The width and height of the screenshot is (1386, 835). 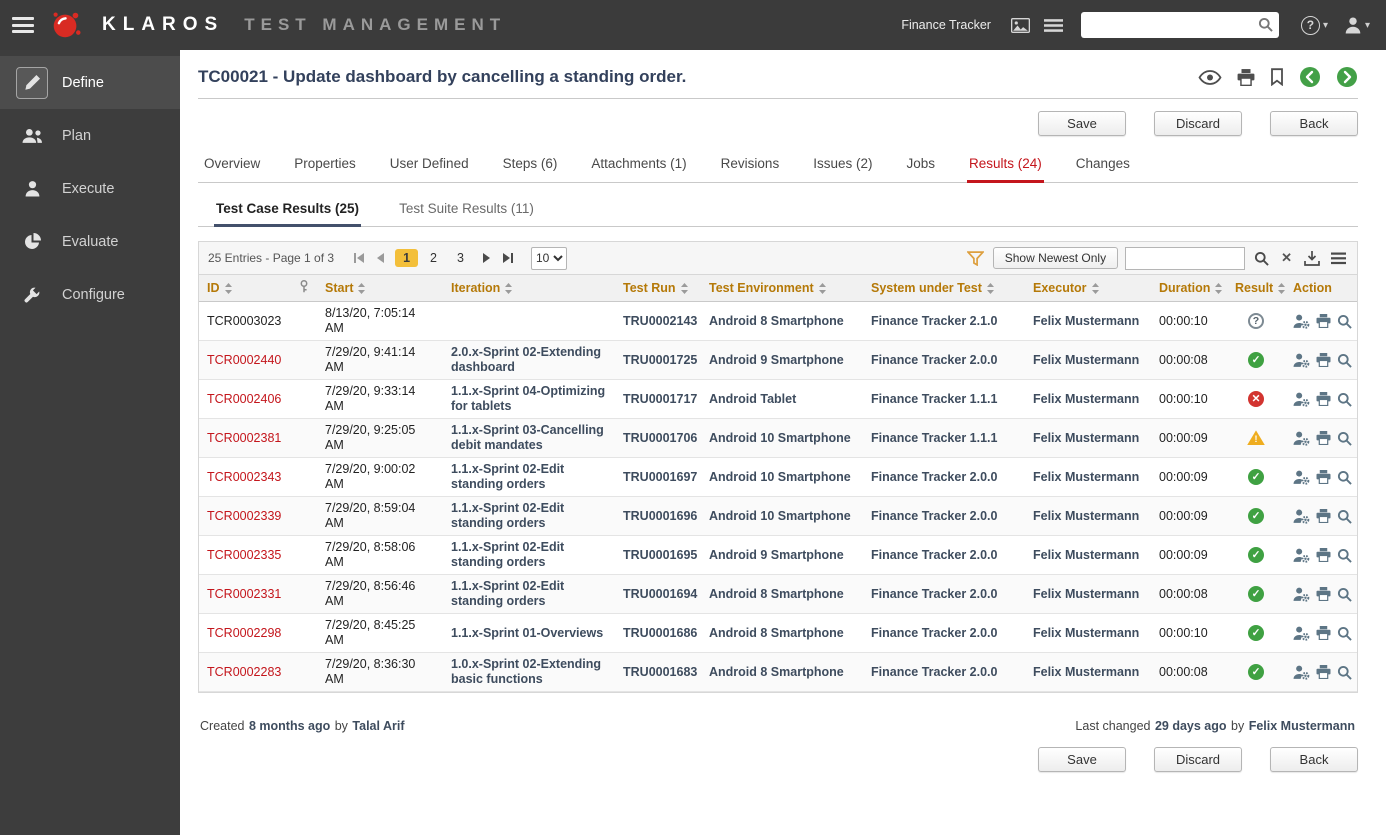 I want to click on result-id-link: TCR0002381, so click(x=244, y=438).